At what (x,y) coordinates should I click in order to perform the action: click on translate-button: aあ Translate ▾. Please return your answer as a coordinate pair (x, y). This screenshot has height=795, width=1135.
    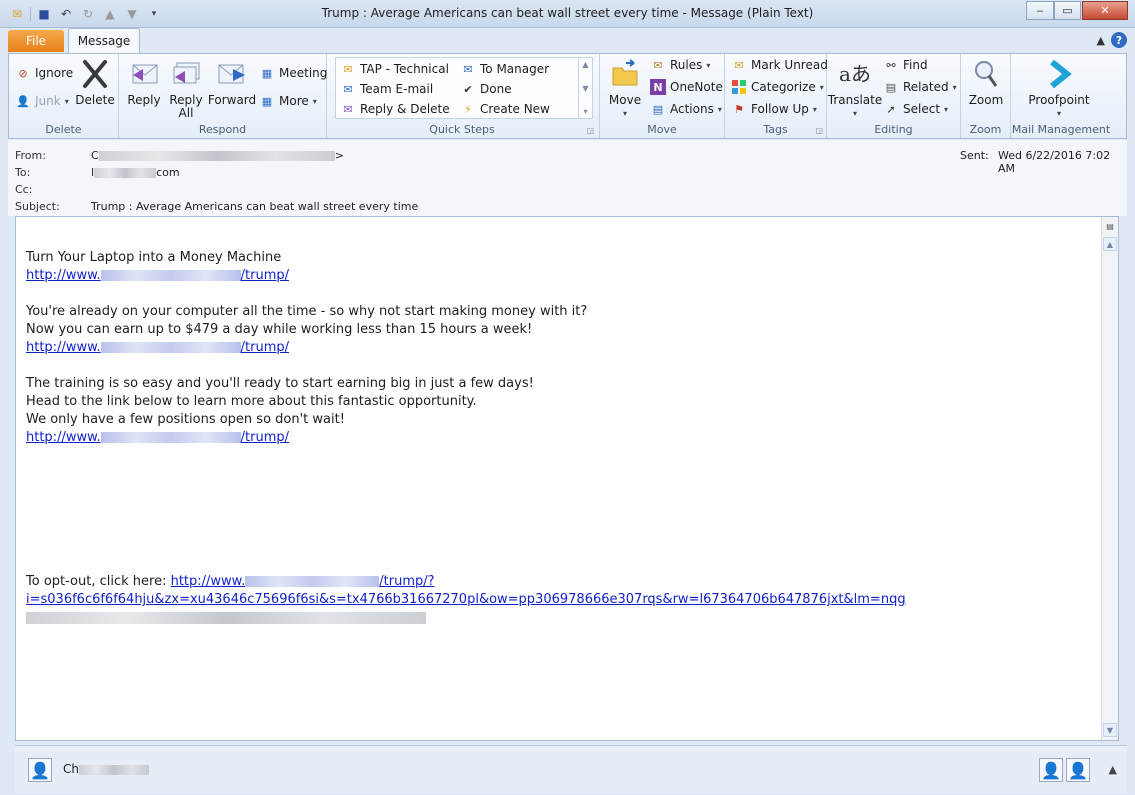
    Looking at the image, I should click on (855, 89).